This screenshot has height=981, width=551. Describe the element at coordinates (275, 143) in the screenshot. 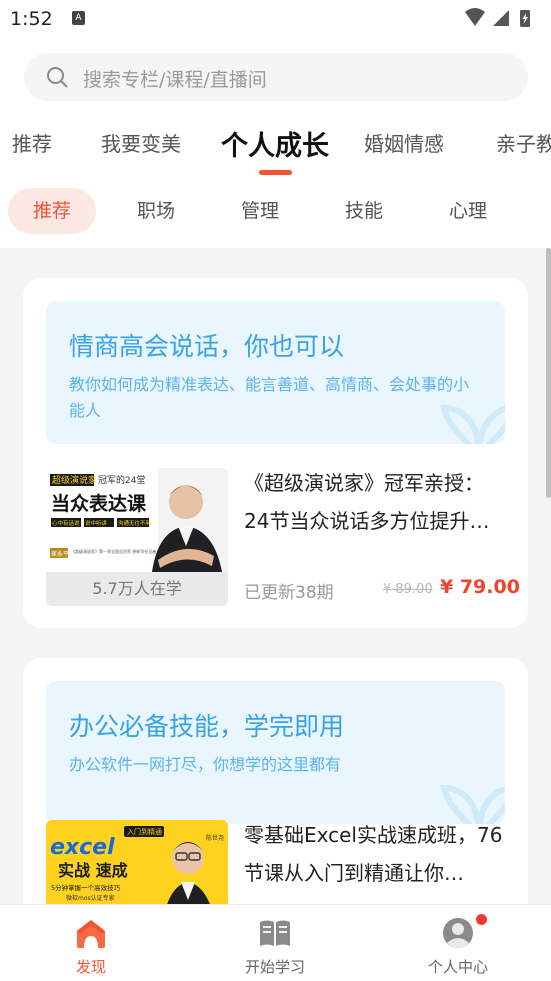

I see `tab-personal-growth: 个人成长` at that location.